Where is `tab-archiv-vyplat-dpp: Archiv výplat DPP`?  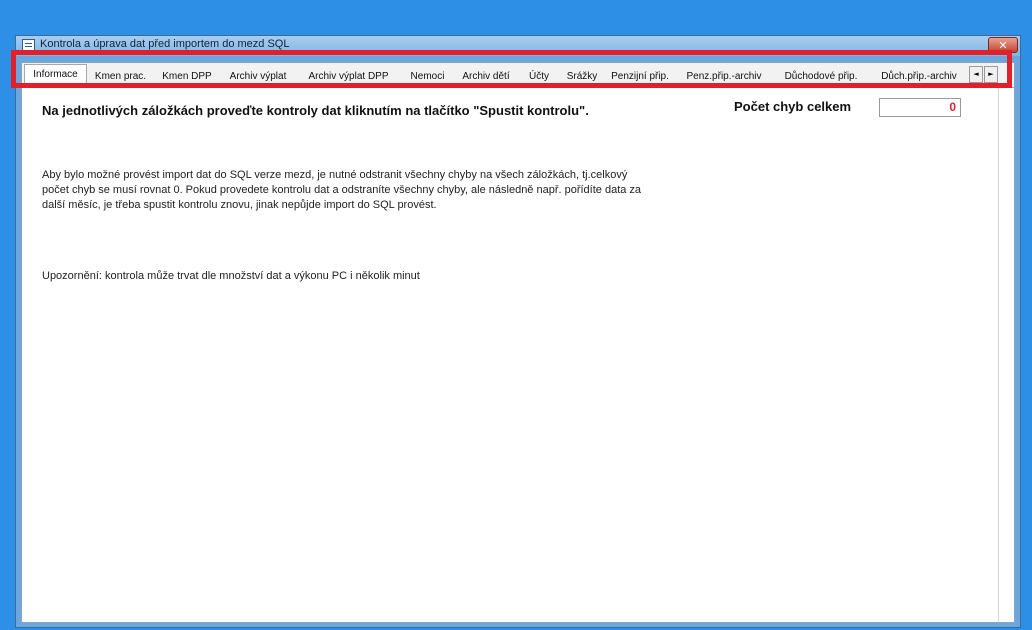
tab-archiv-vyplat-dpp: Archiv výplat DPP is located at coordinates (348, 76).